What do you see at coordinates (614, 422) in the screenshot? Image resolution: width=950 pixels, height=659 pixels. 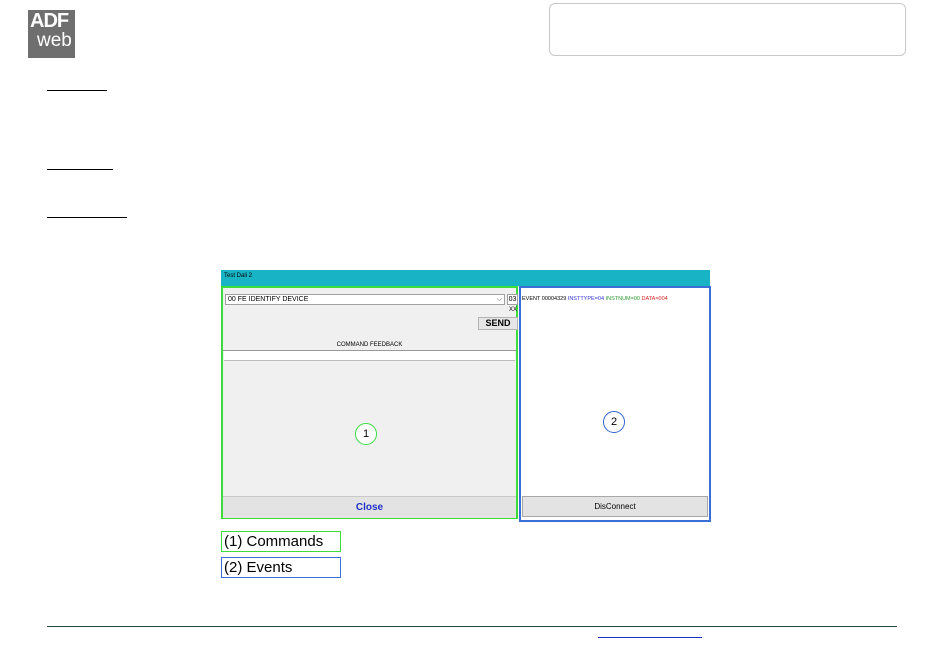 I see `marker-events: 2` at bounding box center [614, 422].